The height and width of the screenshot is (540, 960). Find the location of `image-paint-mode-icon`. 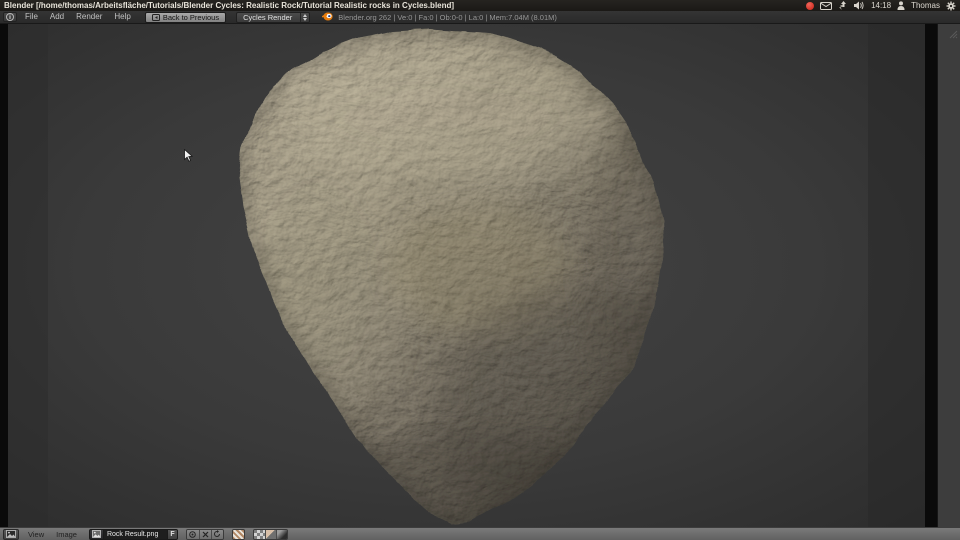

image-paint-mode-icon is located at coordinates (238, 534).